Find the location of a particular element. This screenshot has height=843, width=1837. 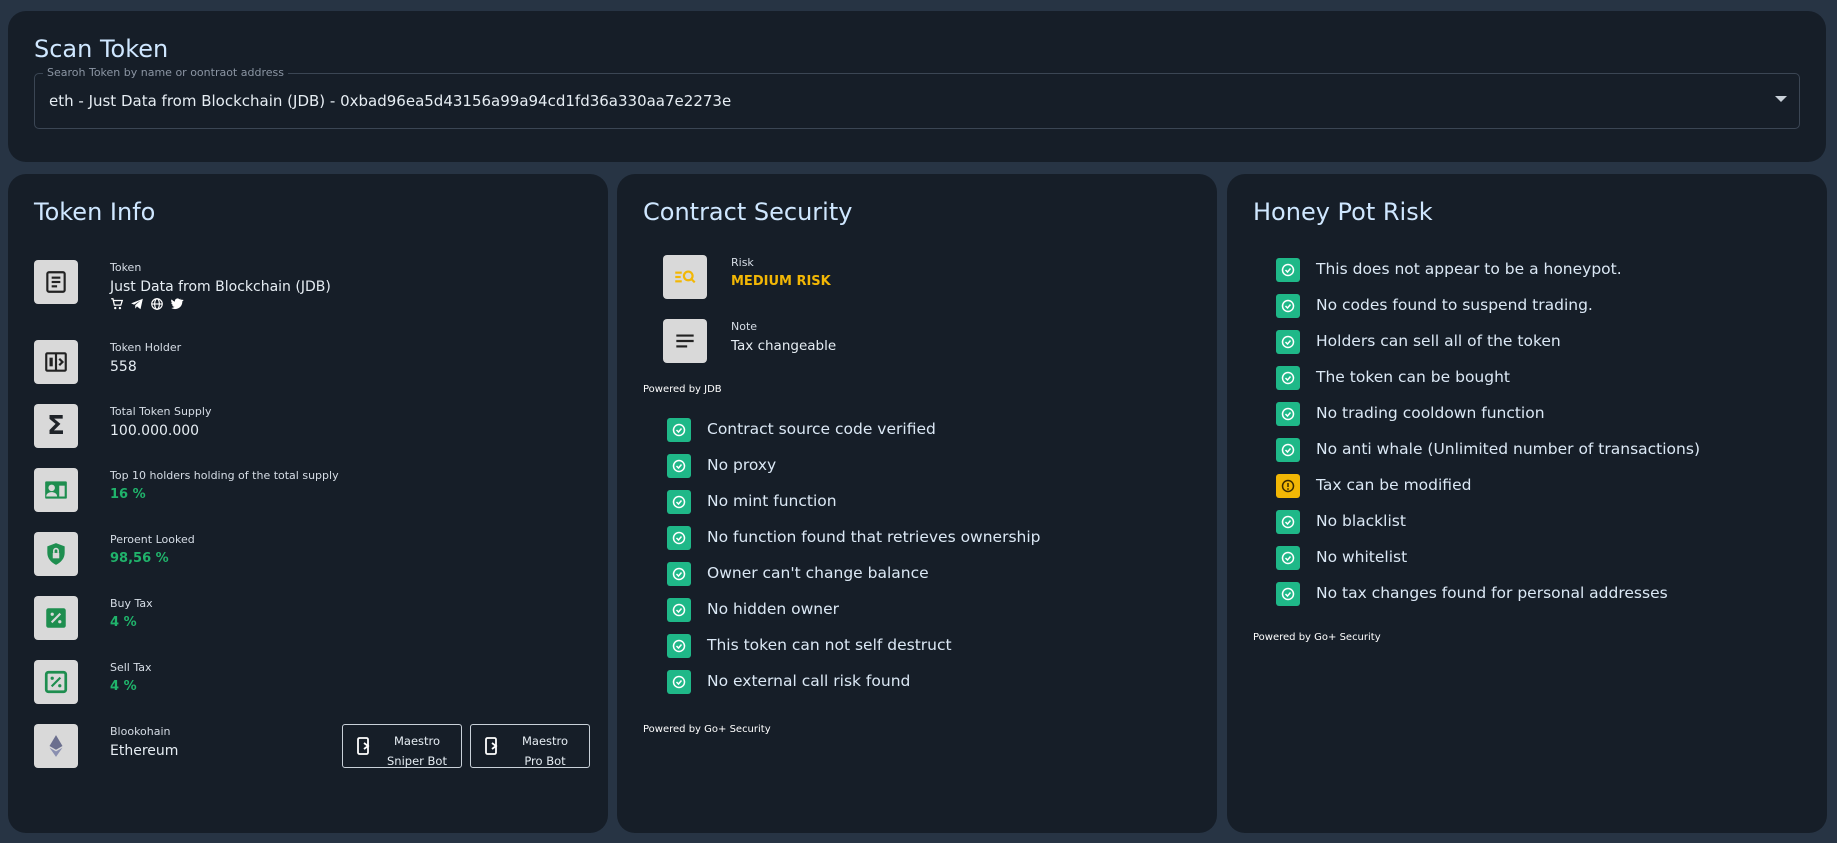

token-row: Token Just Data from Blockchain (JDB) is located at coordinates (314, 285).